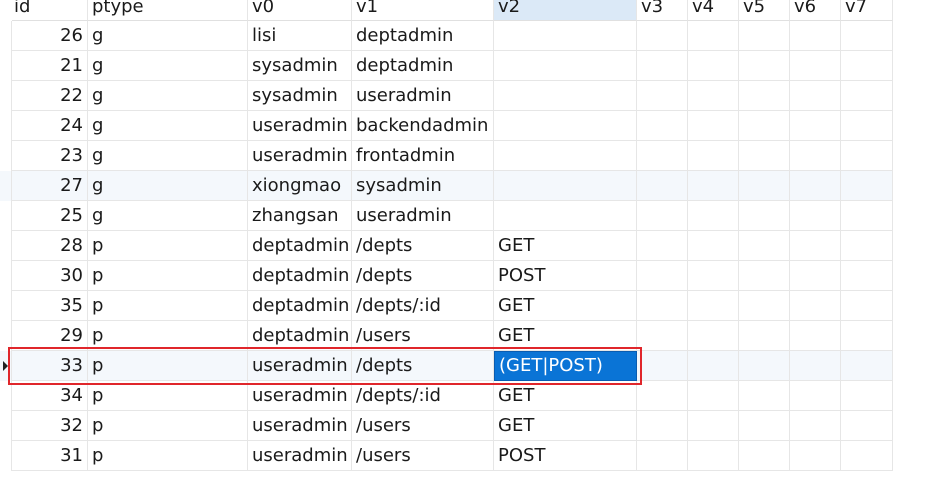 This screenshot has width=935, height=488. What do you see at coordinates (50, 36) in the screenshot?
I see `cell-id: 26` at bounding box center [50, 36].